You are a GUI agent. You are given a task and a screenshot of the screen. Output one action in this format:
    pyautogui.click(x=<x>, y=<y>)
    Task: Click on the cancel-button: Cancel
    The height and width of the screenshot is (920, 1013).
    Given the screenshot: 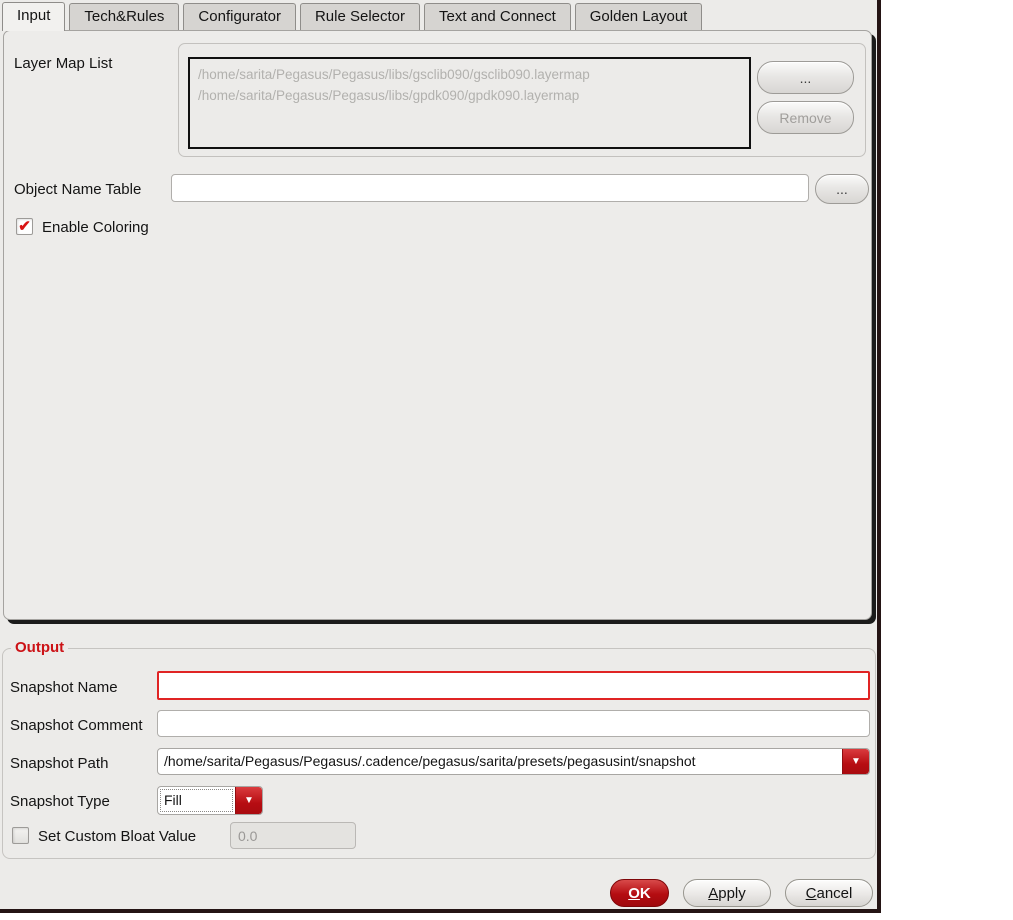 What is the action you would take?
    pyautogui.click(x=829, y=893)
    